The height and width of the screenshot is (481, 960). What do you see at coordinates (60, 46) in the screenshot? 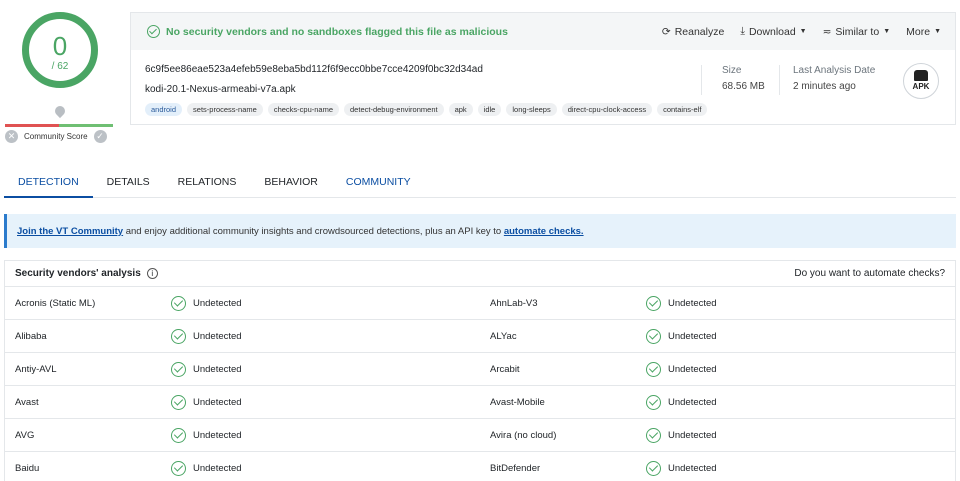
I see `detection-count: 0` at bounding box center [60, 46].